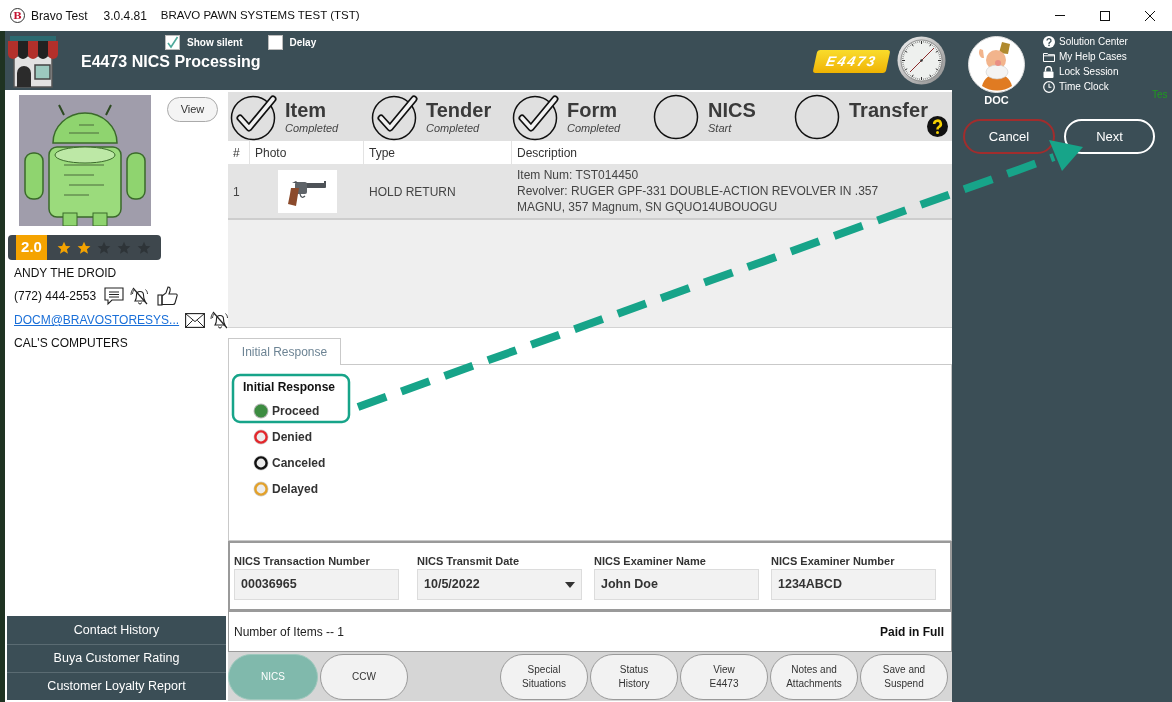  I want to click on step-label: NICS, so click(732, 109).